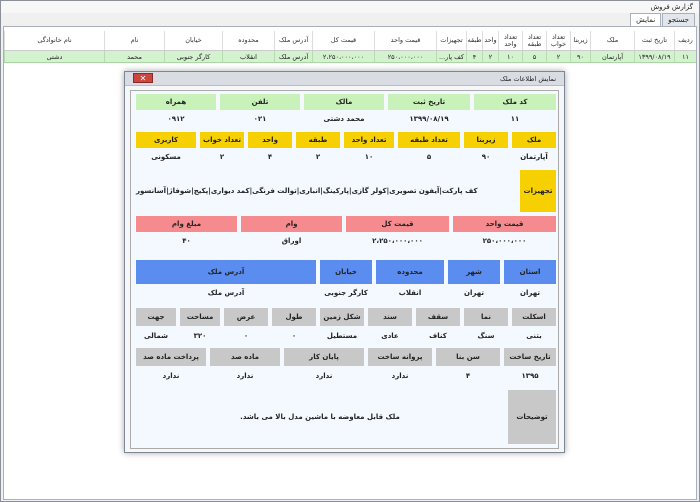  I want to click on table-cell: ۱۰, so click(510, 56).